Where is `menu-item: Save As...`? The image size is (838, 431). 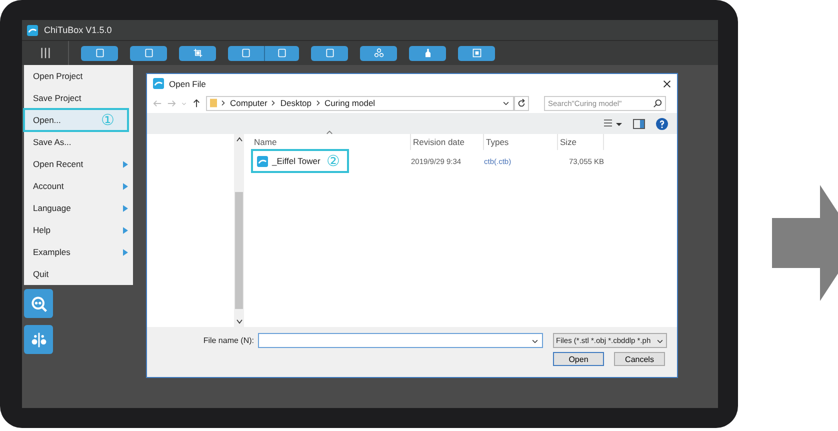
menu-item: Save As... is located at coordinates (78, 142).